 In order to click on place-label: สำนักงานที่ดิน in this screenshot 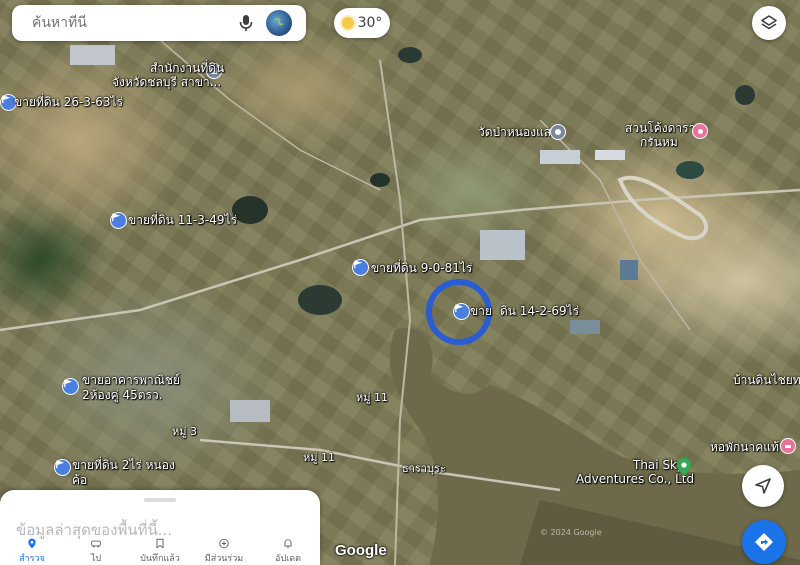, I will do `click(187, 68)`.